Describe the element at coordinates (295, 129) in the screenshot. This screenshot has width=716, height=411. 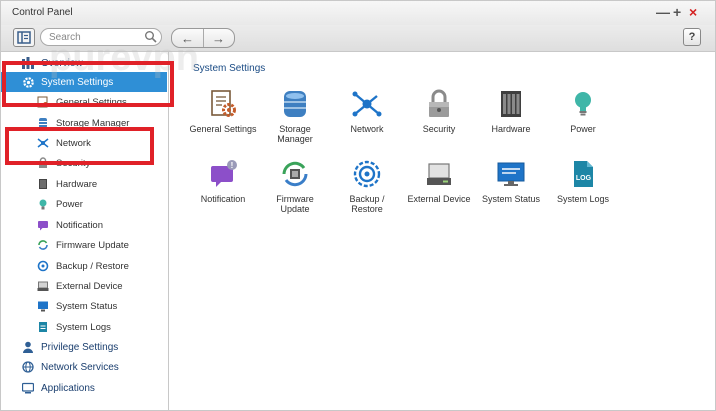
I see `app-label: Storage` at that location.